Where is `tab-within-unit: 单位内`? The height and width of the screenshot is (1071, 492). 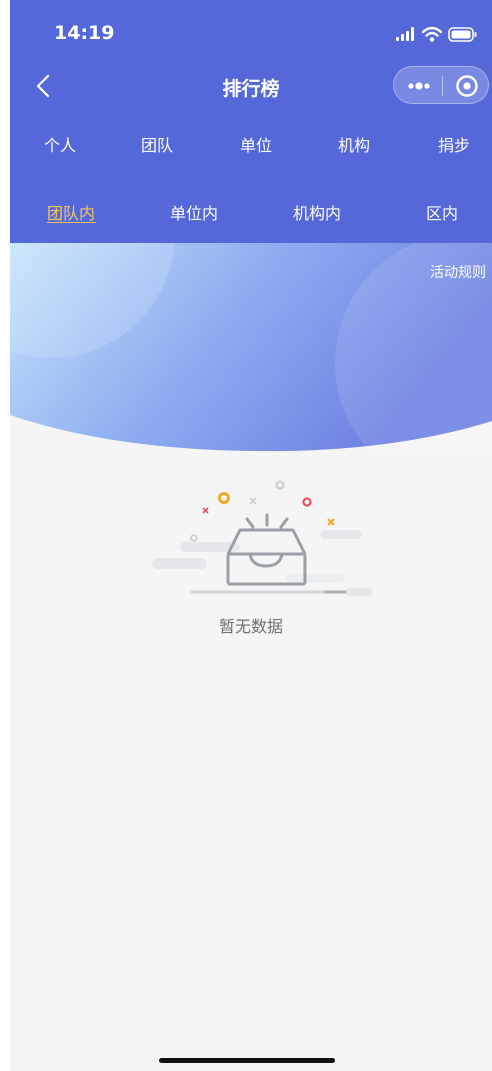 tab-within-unit: 单位内 is located at coordinates (194, 212).